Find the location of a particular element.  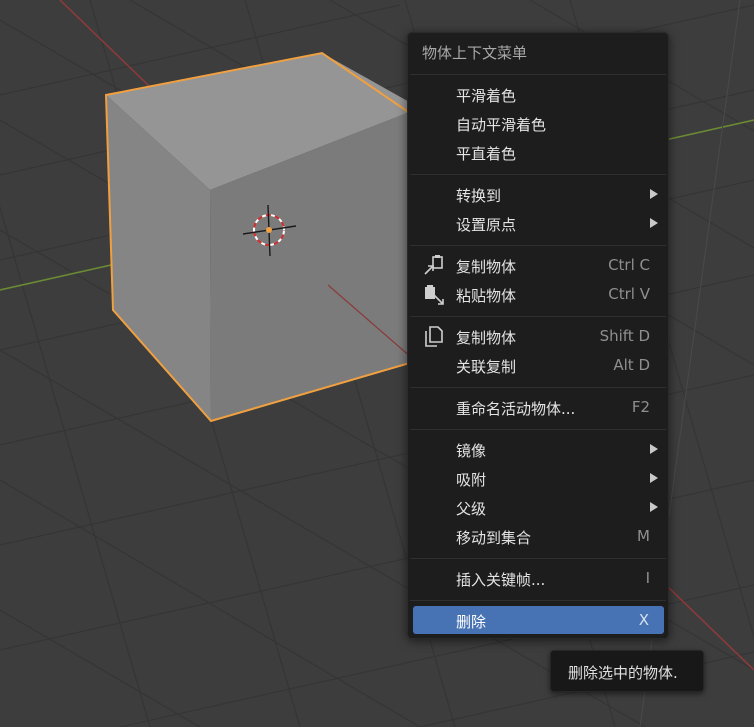

menu-item-label: 设置原点 is located at coordinates (486, 225).